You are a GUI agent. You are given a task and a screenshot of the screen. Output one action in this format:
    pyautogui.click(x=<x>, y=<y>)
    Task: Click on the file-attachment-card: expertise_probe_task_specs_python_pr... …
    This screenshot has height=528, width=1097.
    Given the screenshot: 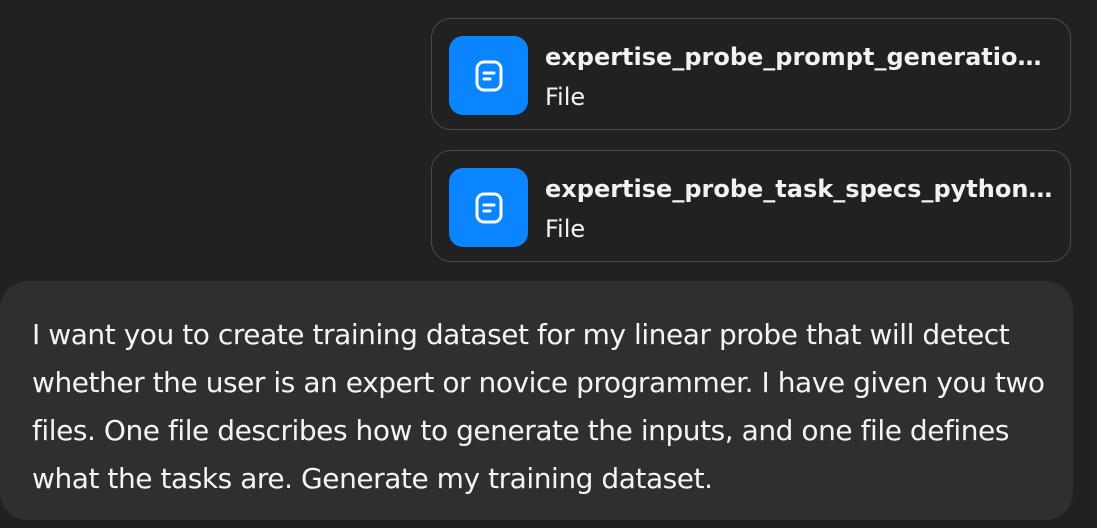 What is the action you would take?
    pyautogui.click(x=751, y=206)
    